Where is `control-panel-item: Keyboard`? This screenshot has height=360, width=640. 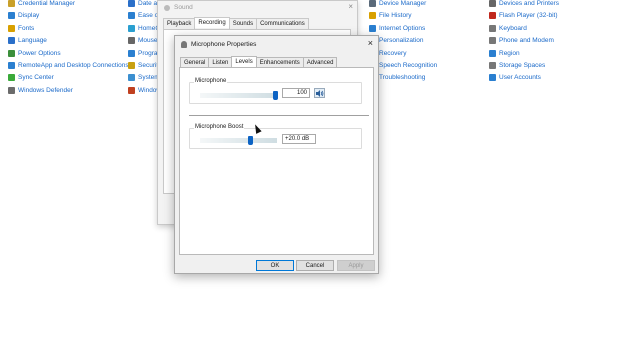 control-panel-item: Keyboard is located at coordinates (508, 28).